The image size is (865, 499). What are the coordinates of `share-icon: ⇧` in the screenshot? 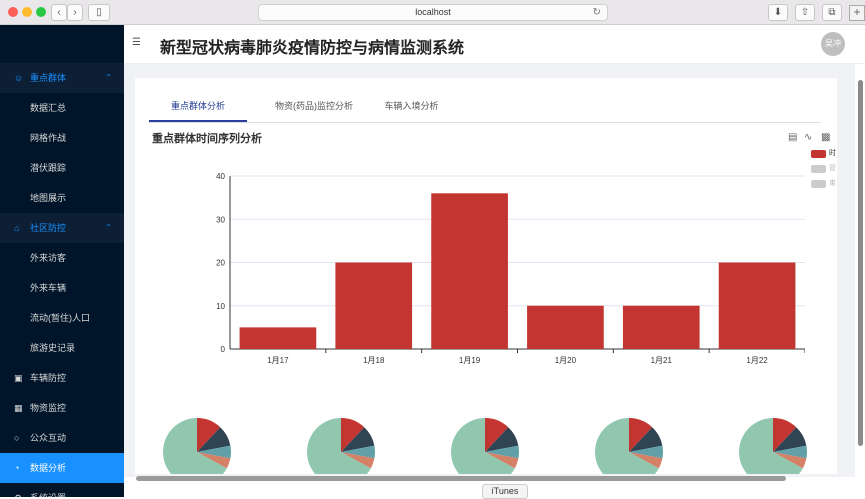 It's located at (805, 12).